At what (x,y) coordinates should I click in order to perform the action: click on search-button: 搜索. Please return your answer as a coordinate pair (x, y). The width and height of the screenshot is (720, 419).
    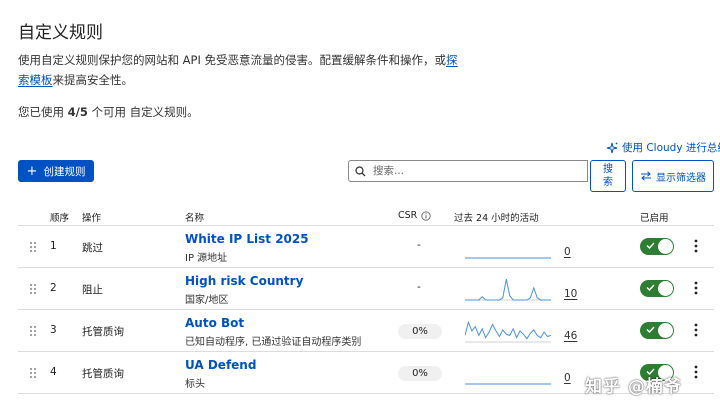
    Looking at the image, I should click on (608, 176).